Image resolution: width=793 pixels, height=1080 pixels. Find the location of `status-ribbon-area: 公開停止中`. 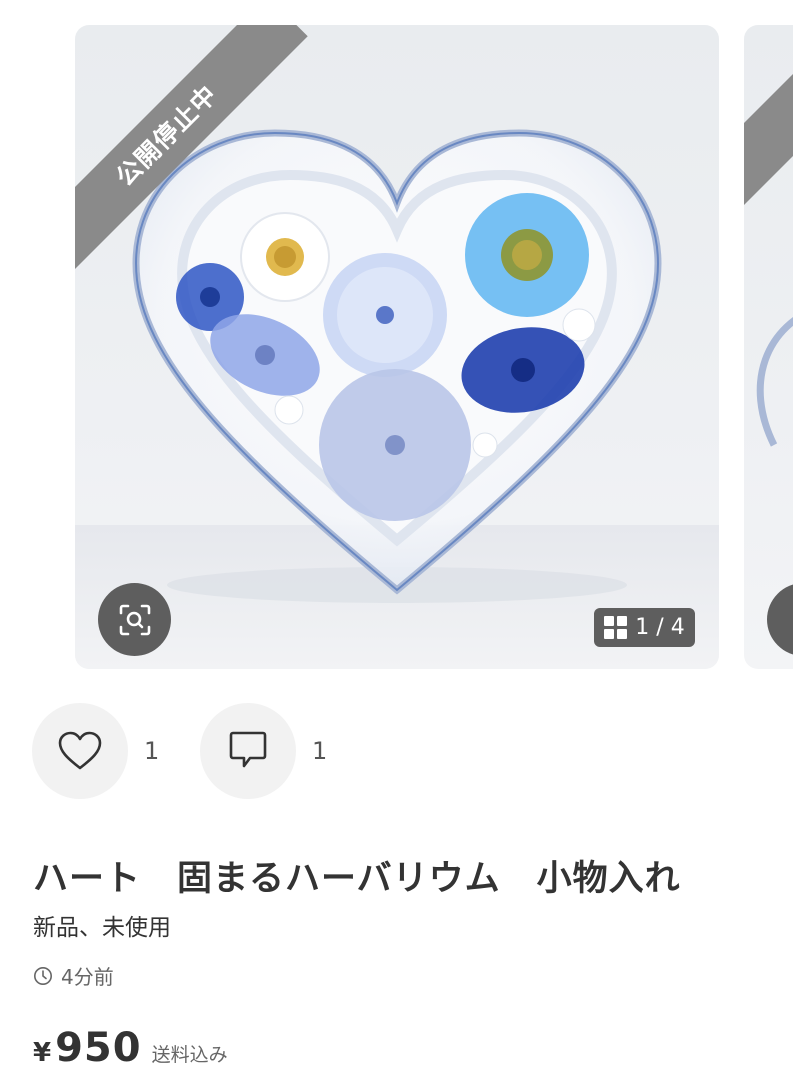

status-ribbon-area: 公開停止中 is located at coordinates (205, 155).